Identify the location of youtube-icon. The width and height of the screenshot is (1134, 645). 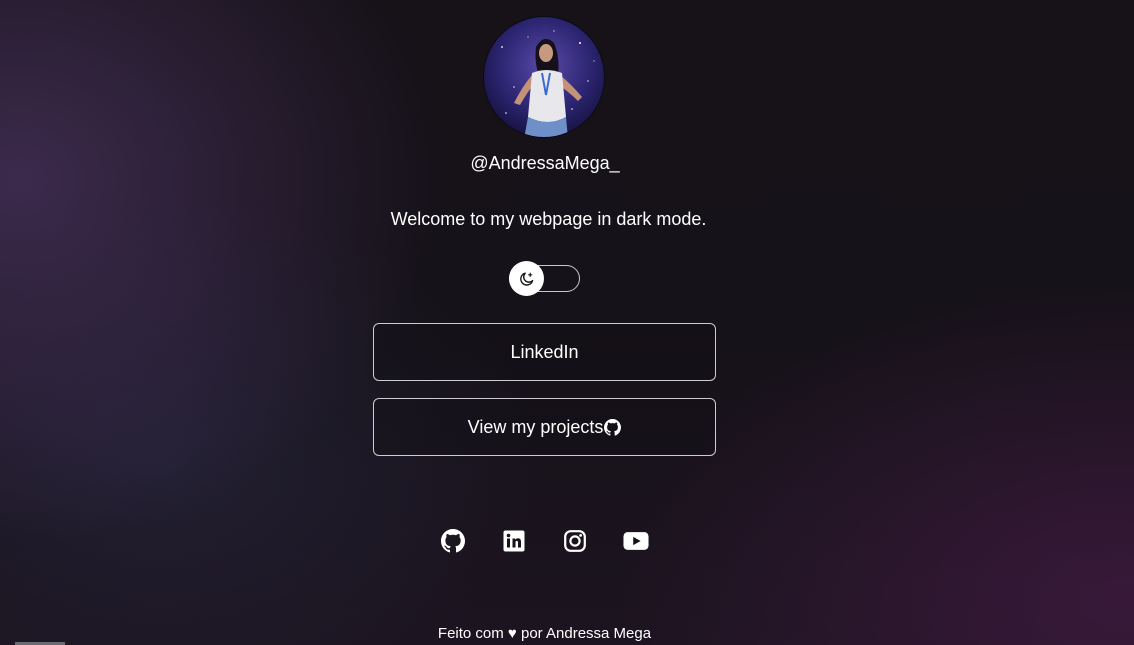
(636, 541).